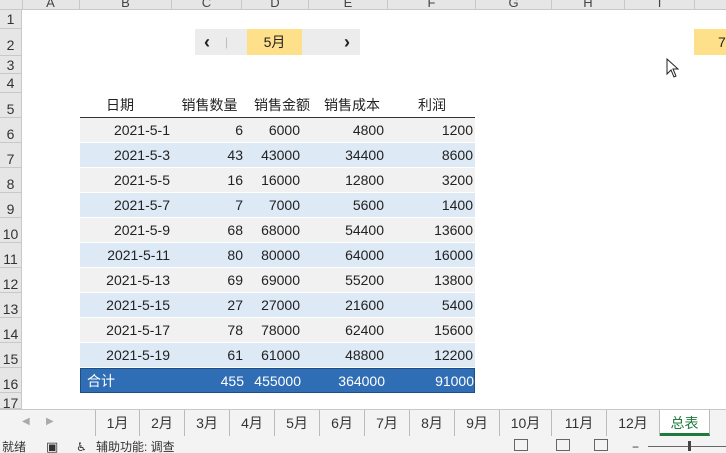 The image size is (726, 453). Describe the element at coordinates (125, 280) in the screenshot. I see `cell-date: 2021-5-13` at that location.